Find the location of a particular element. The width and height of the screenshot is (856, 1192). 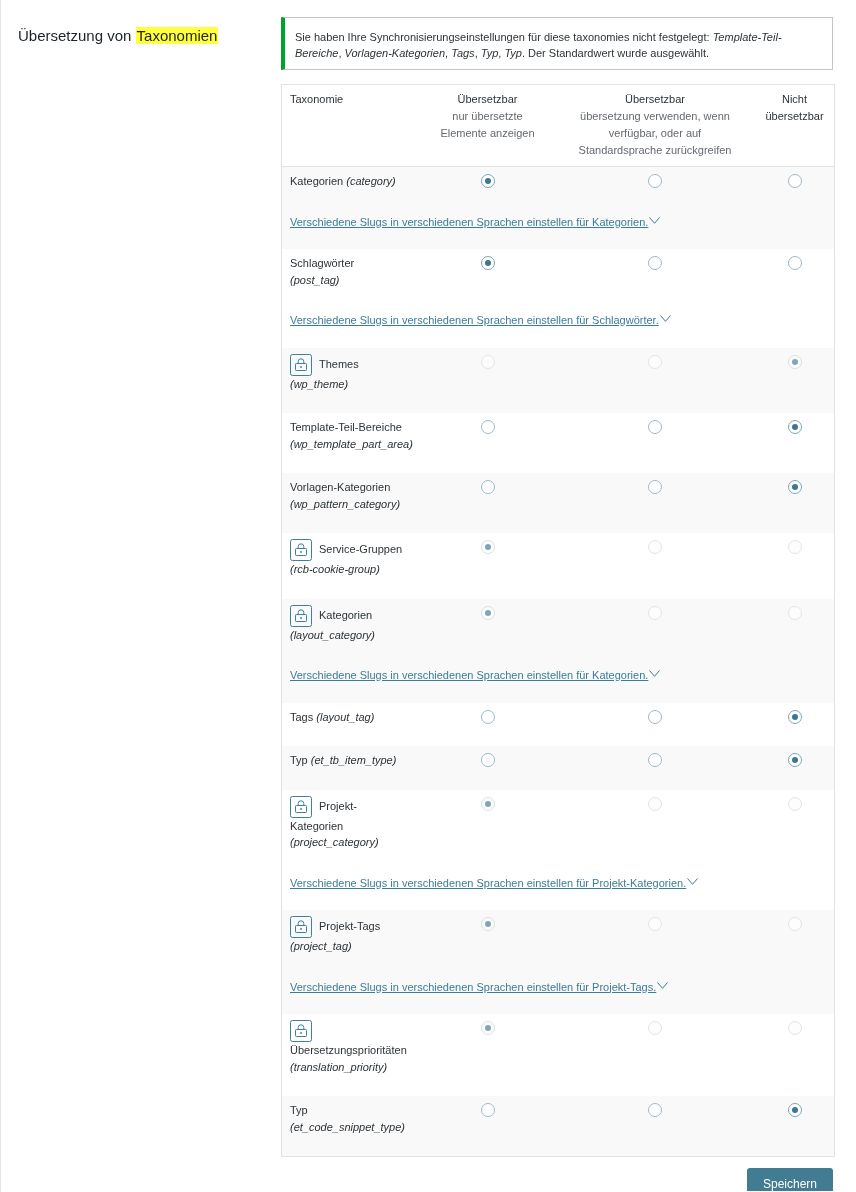

taxonomy-label: Übersetzungsprioritäten (translation_priority) is located at coordinates (348, 1058).